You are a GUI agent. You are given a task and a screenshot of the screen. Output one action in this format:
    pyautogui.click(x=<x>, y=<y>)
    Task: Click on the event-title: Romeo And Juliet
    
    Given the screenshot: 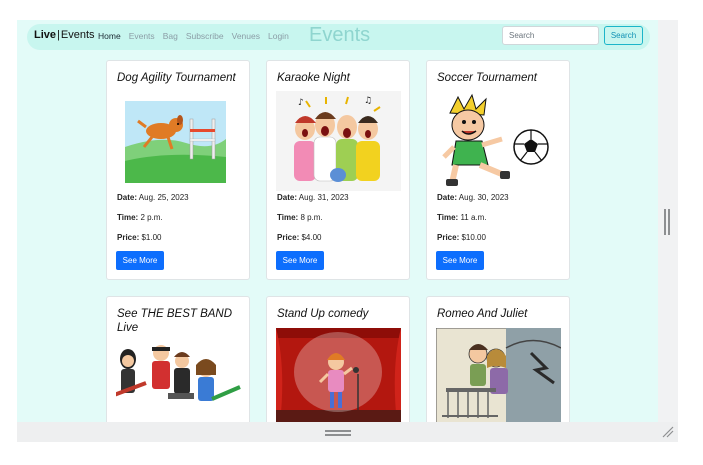 What is the action you would take?
    pyautogui.click(x=482, y=314)
    